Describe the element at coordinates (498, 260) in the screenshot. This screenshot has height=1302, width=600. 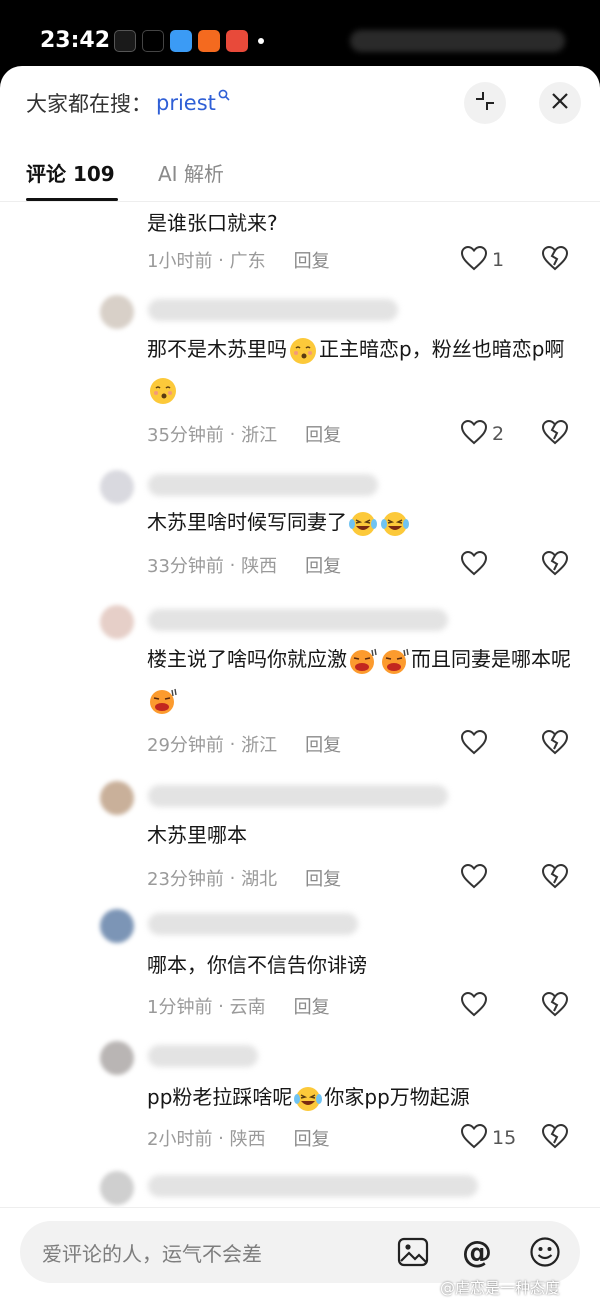
I see `like-count: 1` at that location.